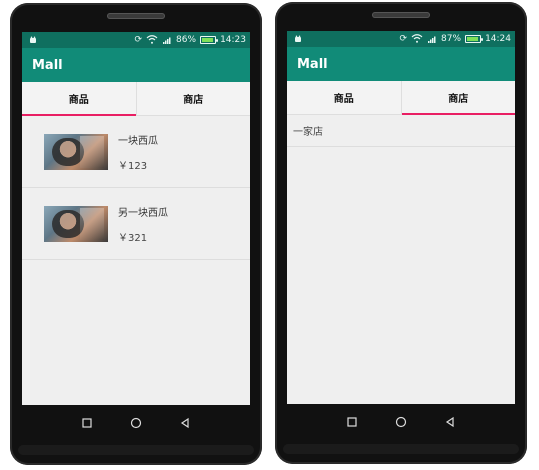  I want to click on list-item-product: 一块西瓜 ￥123, so click(136, 152).